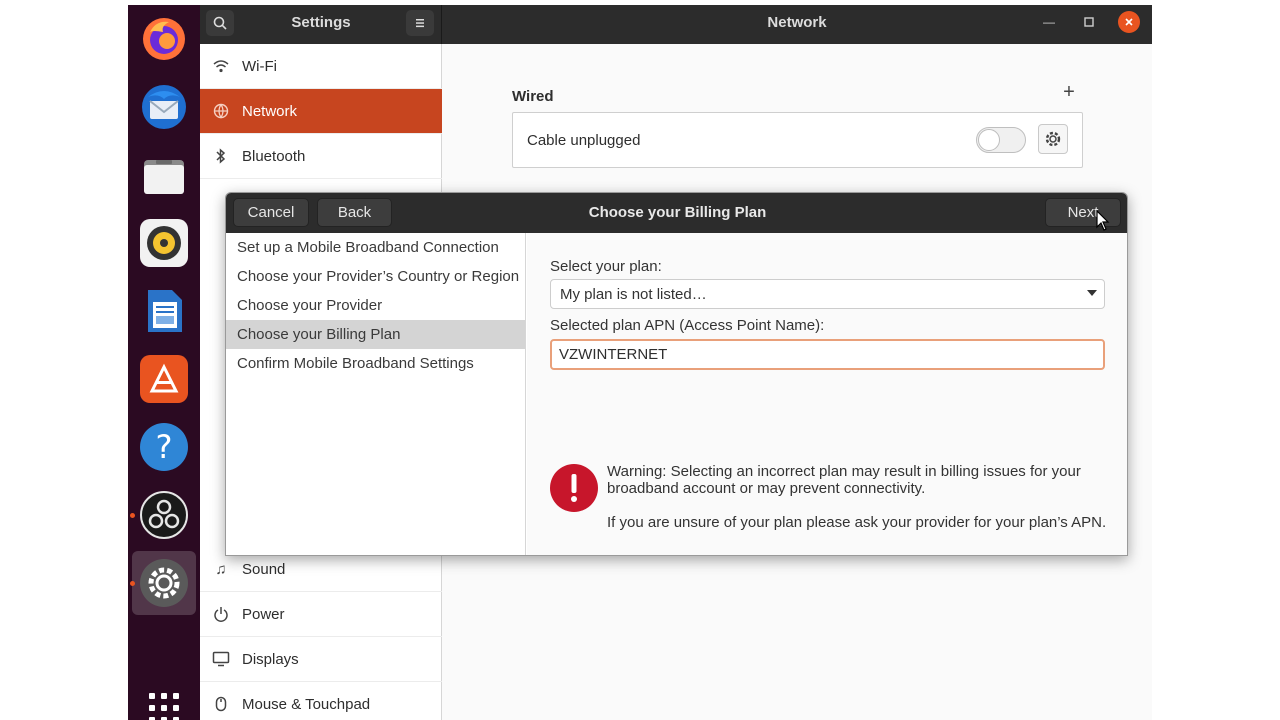 This screenshot has height=720, width=1280. I want to click on gear-icon, so click(1053, 139).